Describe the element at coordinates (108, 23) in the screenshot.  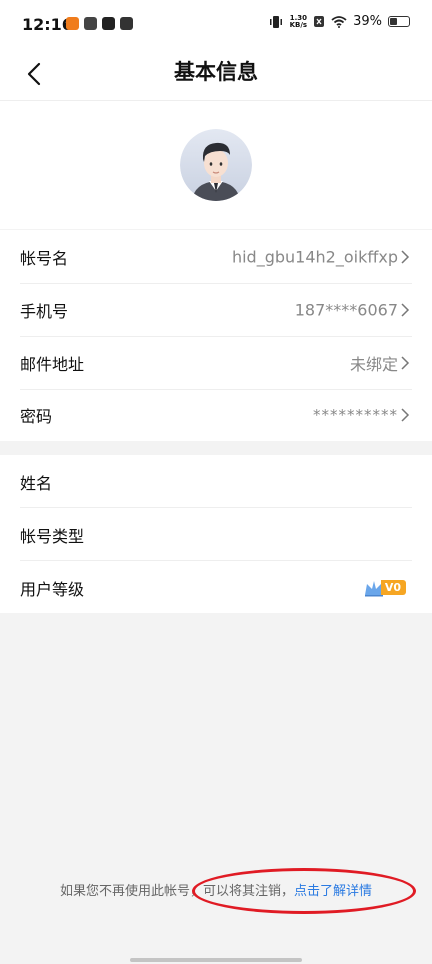
I see `tiktok-notification-icon` at that location.